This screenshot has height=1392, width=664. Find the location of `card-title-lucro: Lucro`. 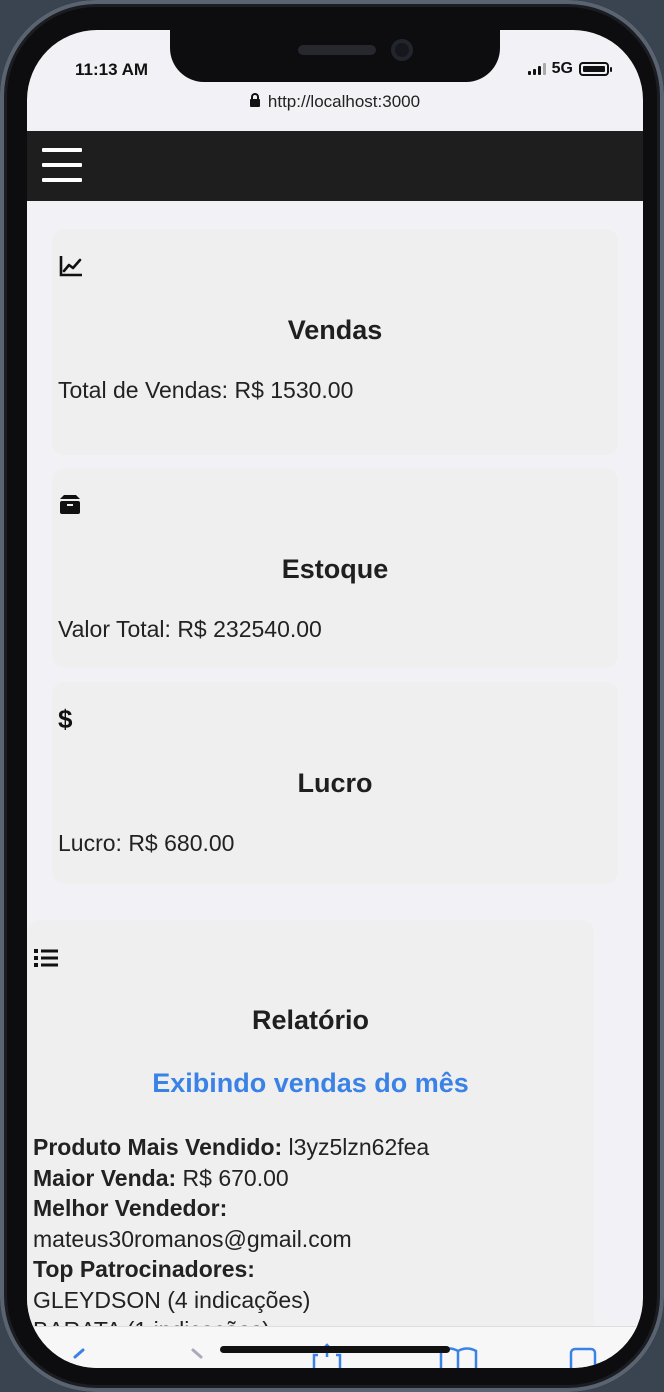

card-title-lucro: Lucro is located at coordinates (335, 783).